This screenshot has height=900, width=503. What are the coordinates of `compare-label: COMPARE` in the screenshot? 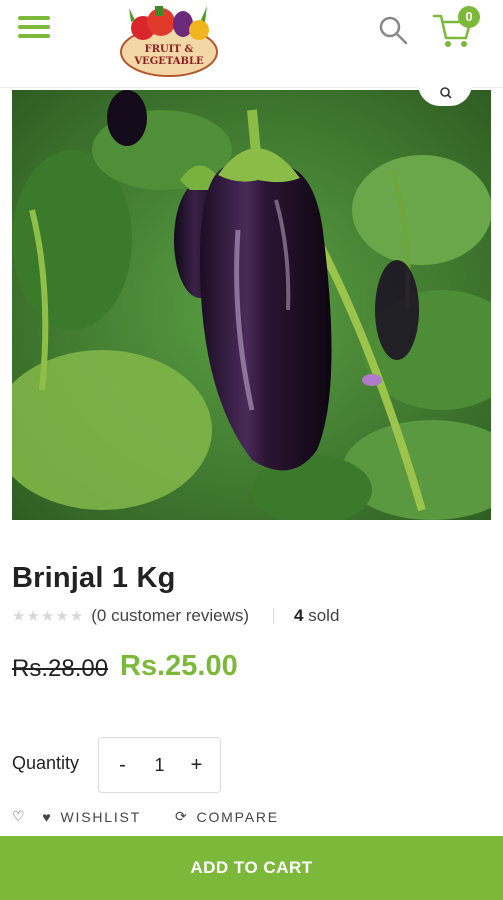 It's located at (237, 816).